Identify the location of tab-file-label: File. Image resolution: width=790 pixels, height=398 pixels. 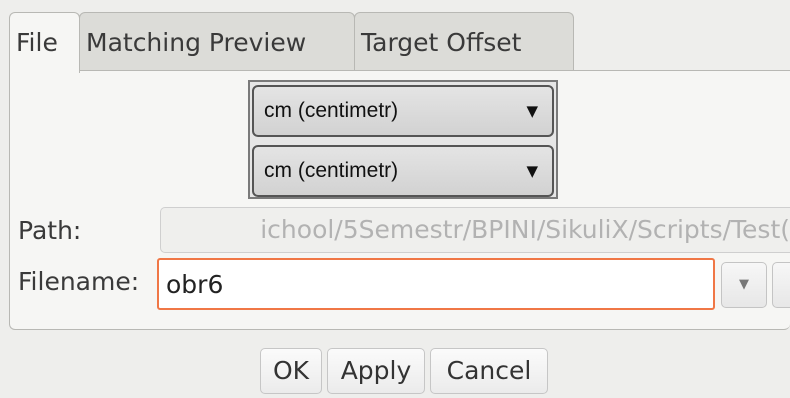
(37, 42).